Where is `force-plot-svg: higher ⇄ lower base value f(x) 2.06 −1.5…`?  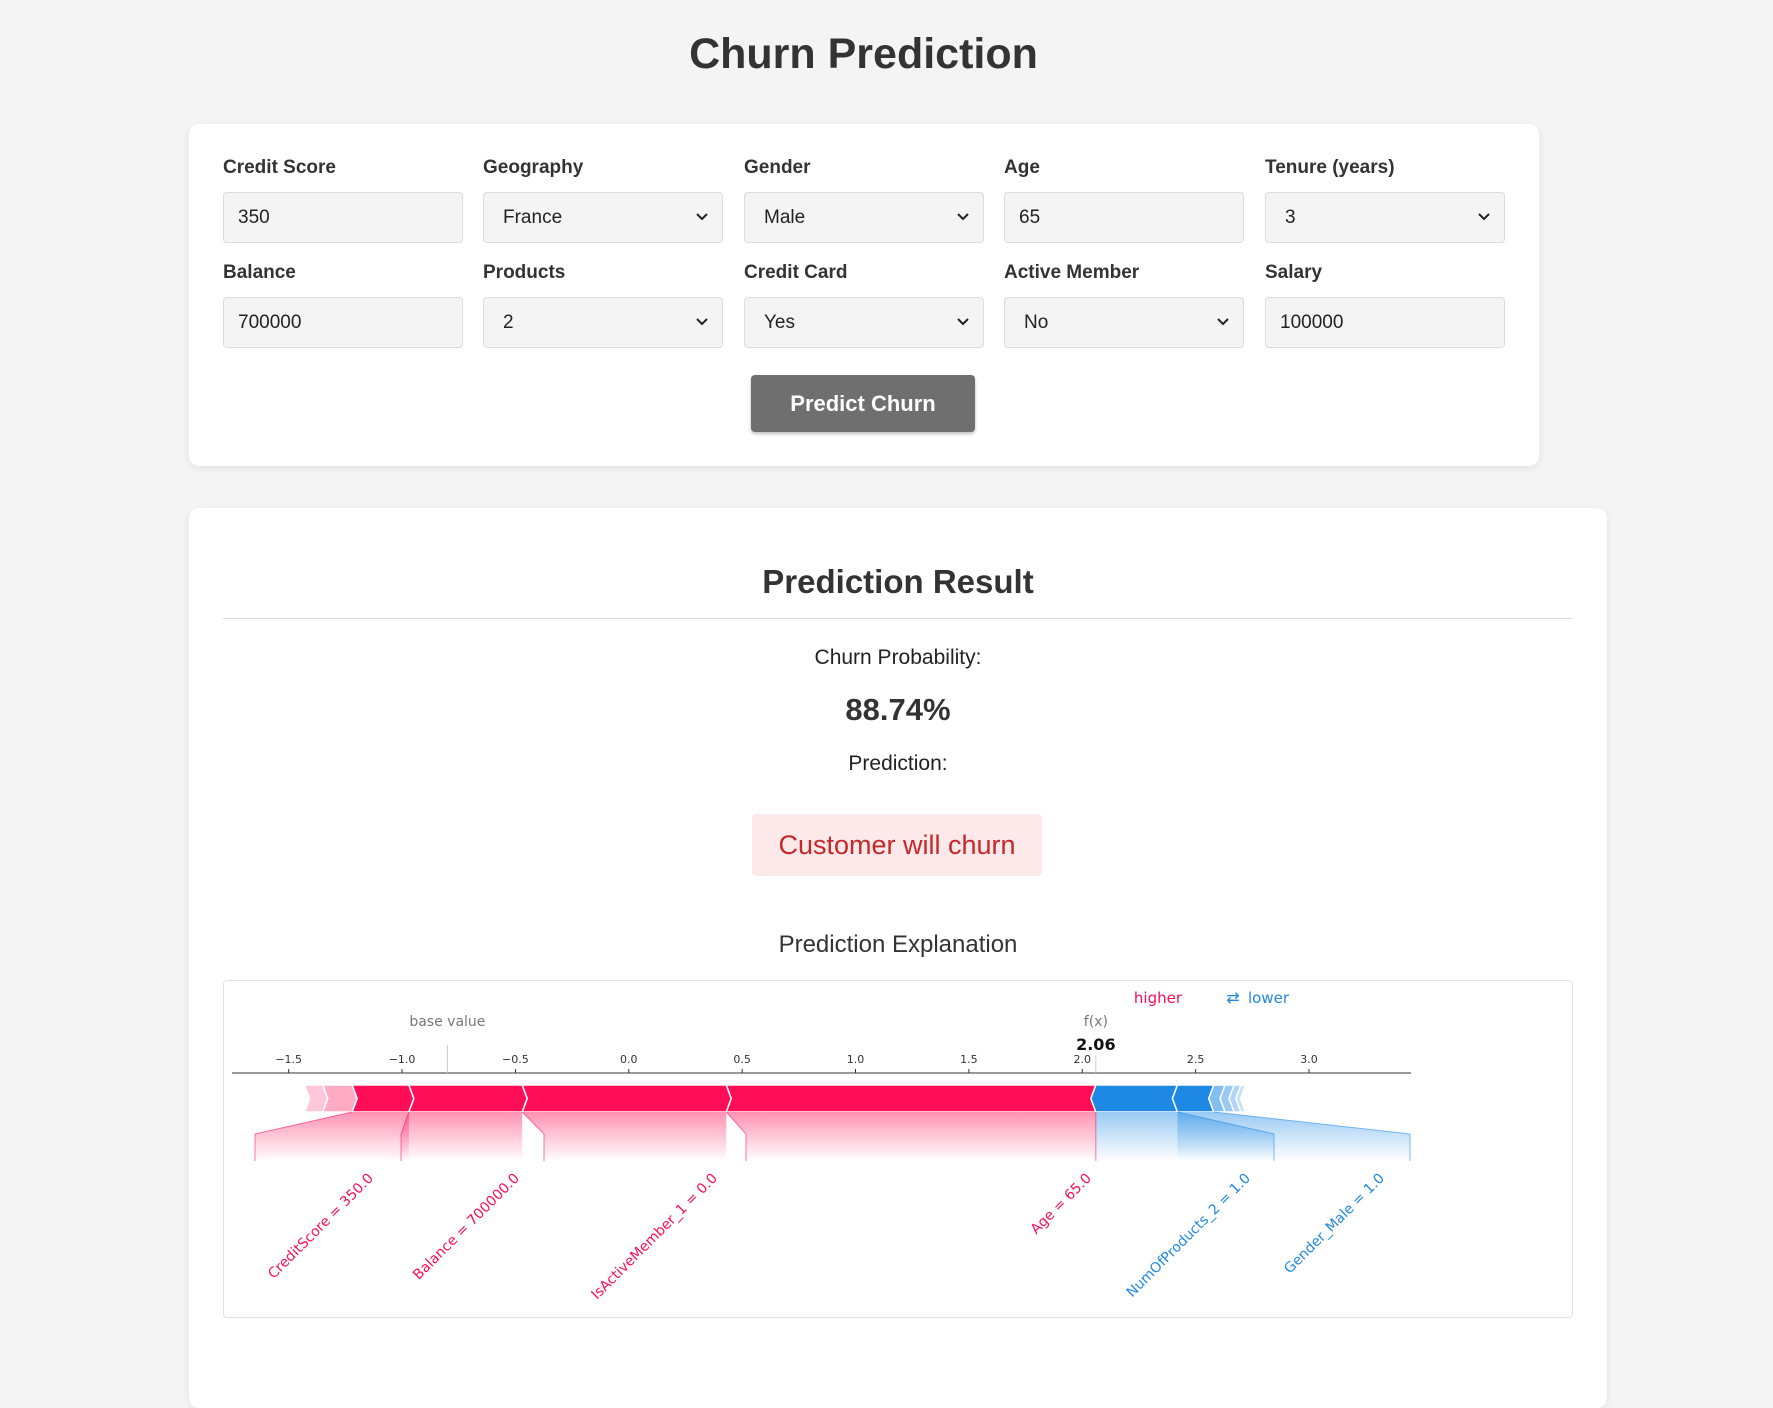 force-plot-svg: higher ⇄ lower base value f(x) 2.06 −1.5… is located at coordinates (821, 1145).